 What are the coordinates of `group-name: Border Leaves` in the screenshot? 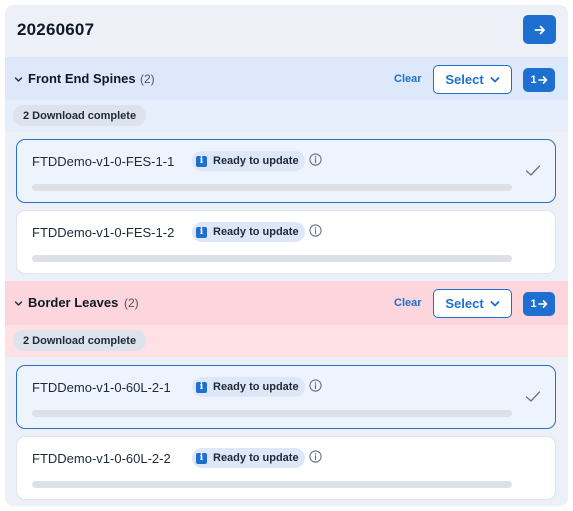 It's located at (73, 302).